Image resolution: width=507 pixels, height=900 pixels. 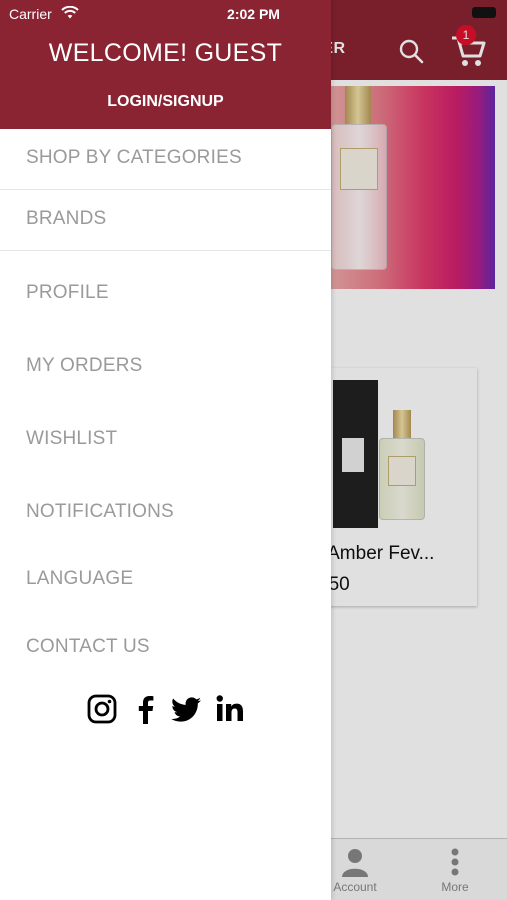 I want to click on facebook-icon, so click(x=146, y=709).